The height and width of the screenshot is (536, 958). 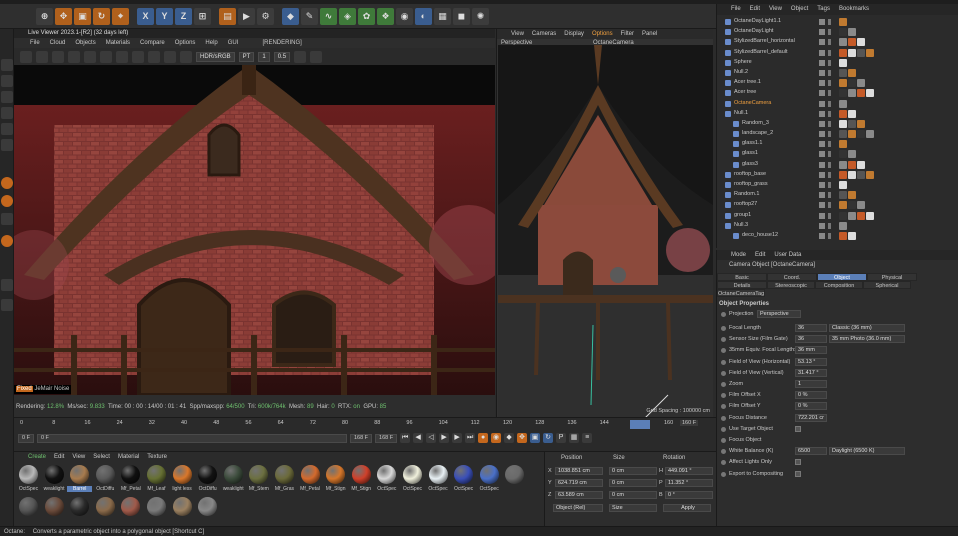 What do you see at coordinates (183, 16) in the screenshot?
I see `z-axis-button: Z` at bounding box center [183, 16].